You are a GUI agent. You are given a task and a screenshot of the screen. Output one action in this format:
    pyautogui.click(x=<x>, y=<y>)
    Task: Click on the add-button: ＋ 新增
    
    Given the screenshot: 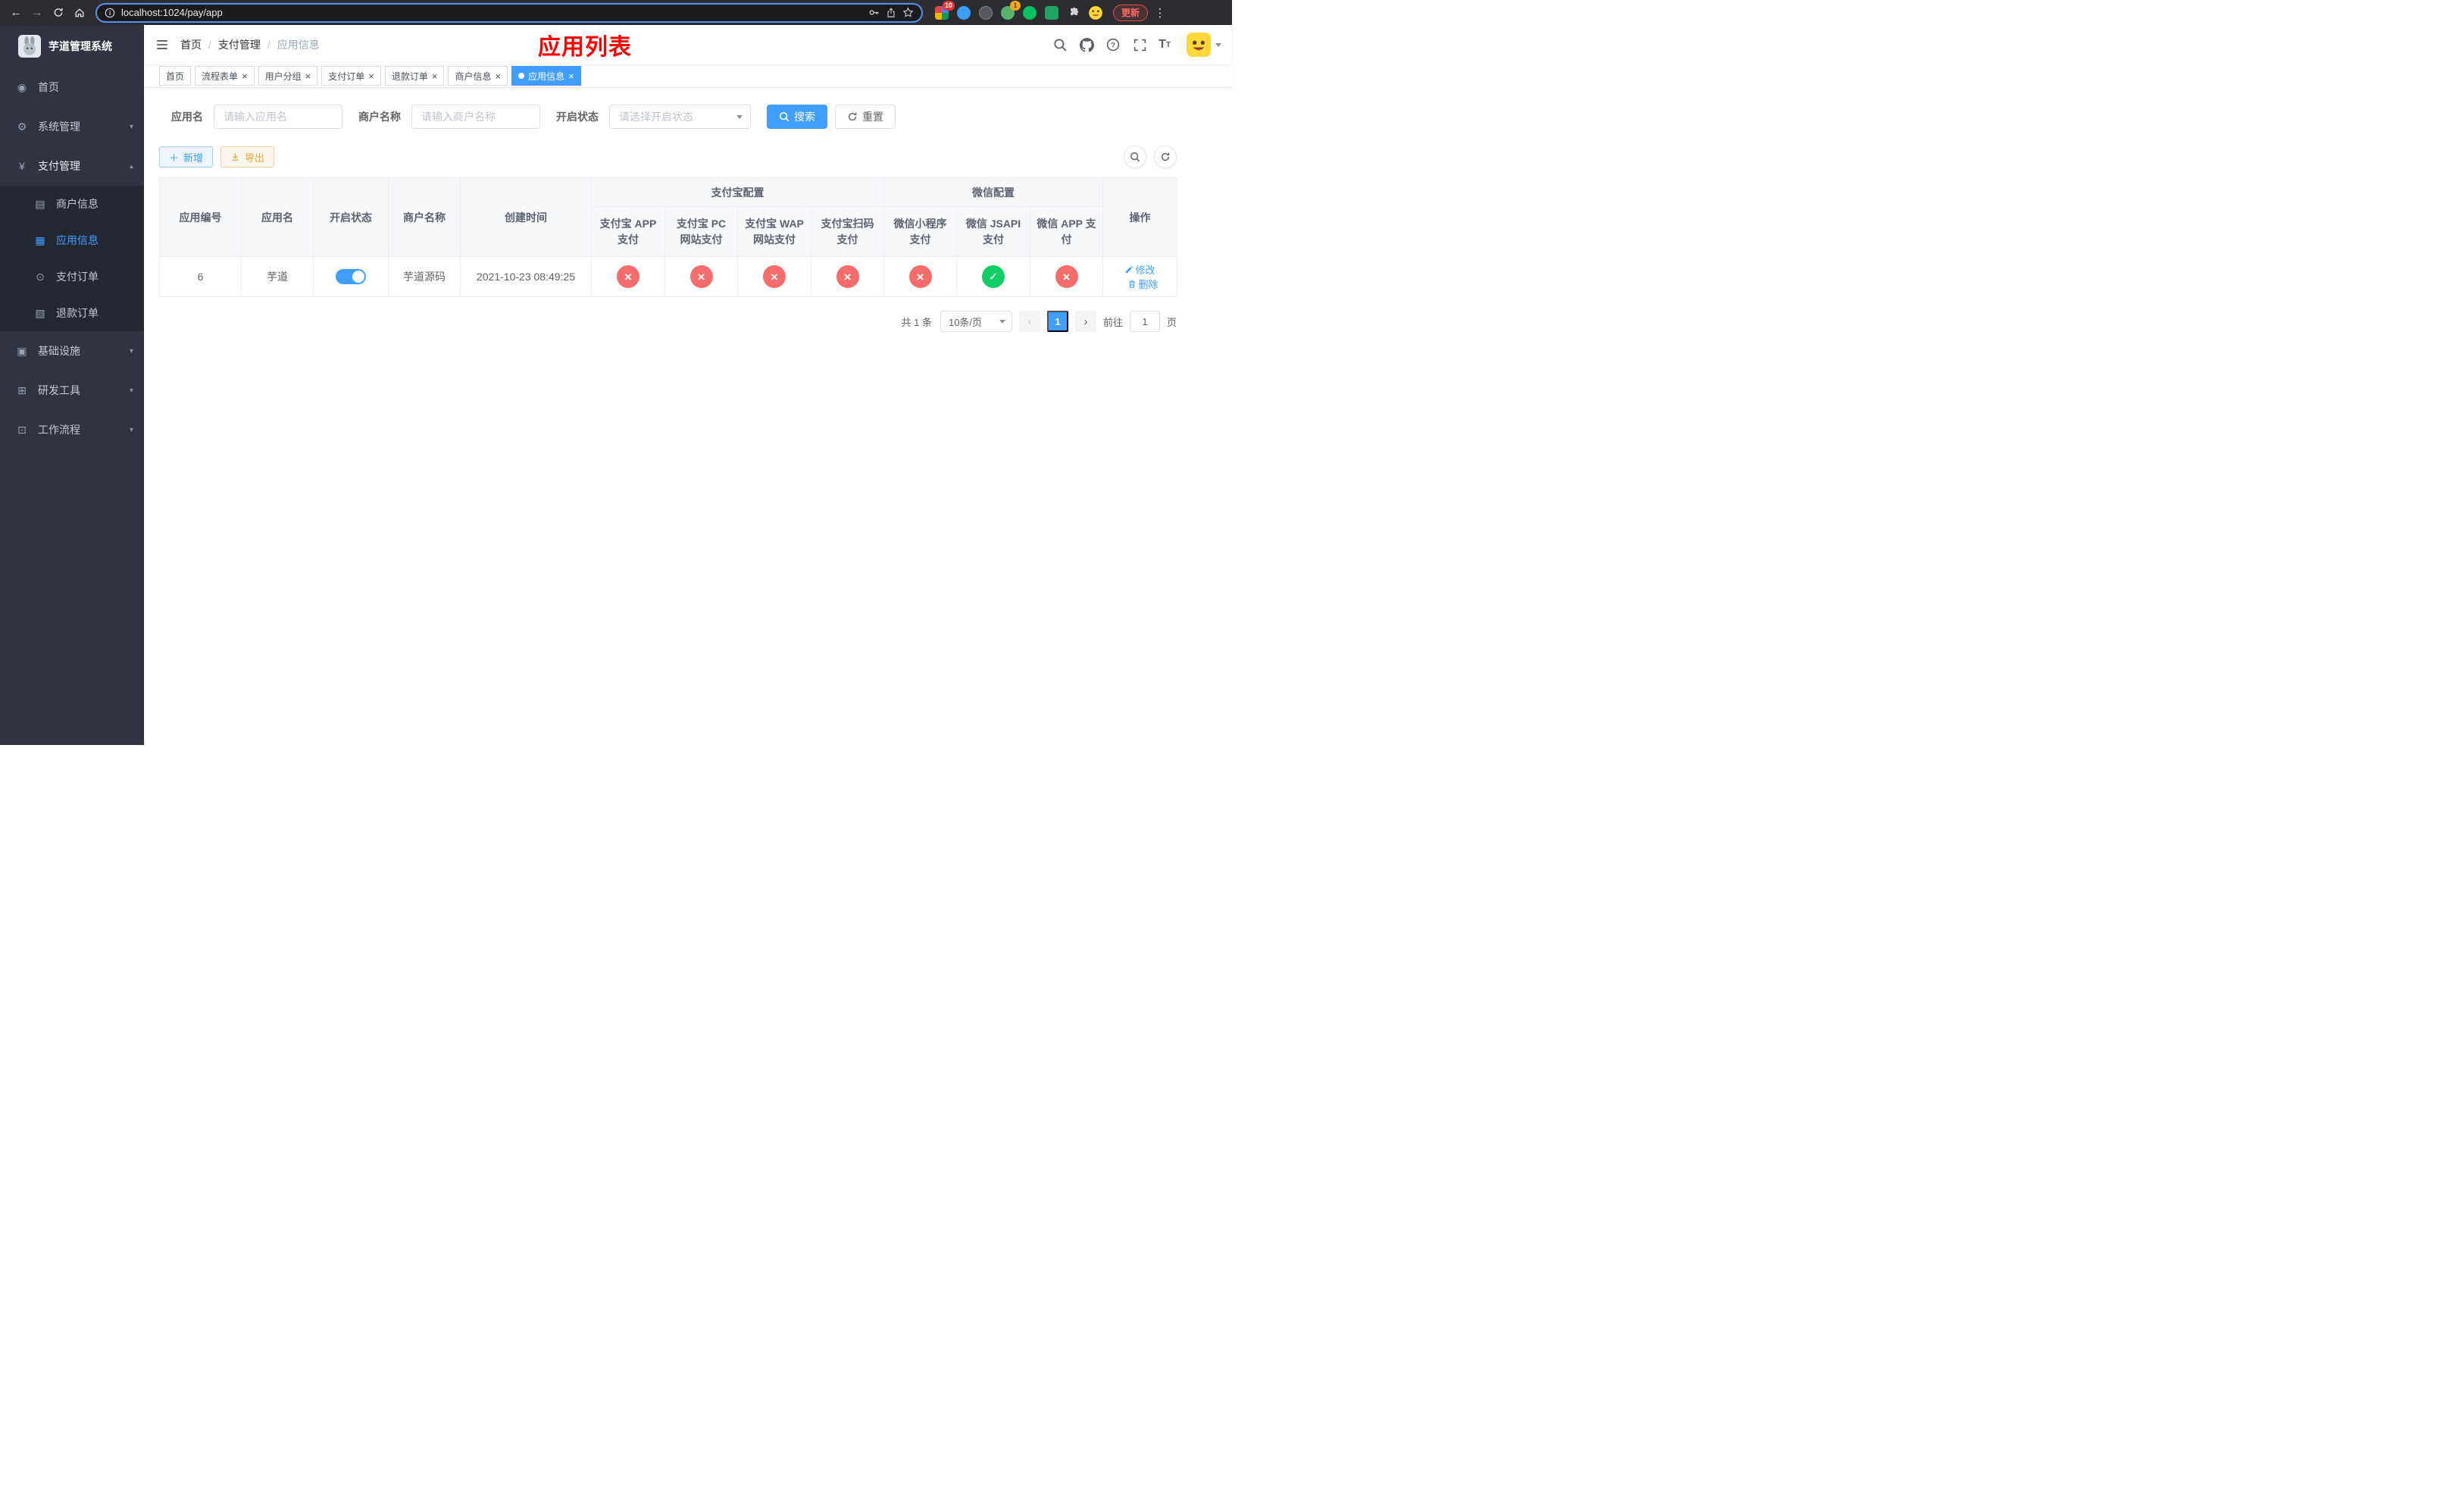 What is the action you would take?
    pyautogui.click(x=186, y=156)
    